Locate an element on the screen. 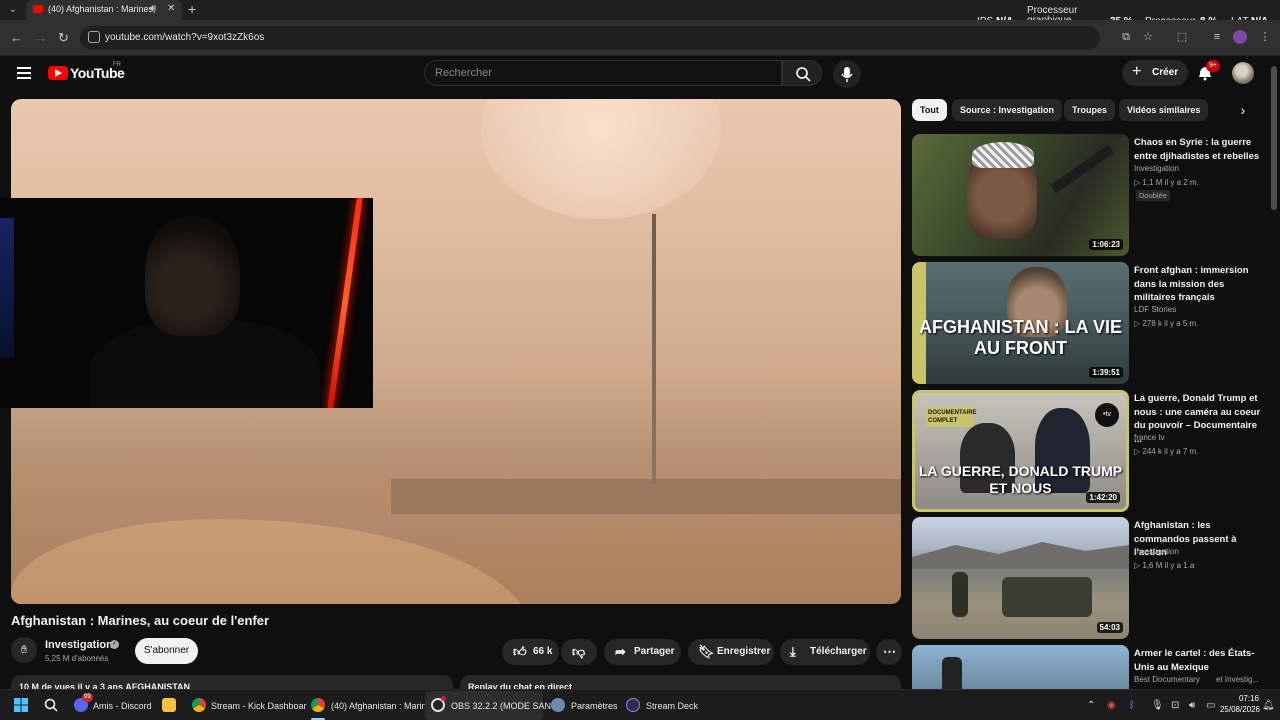 This screenshot has height=720, width=1280. bluetooth-icon: ᛒ is located at coordinates (1132, 705).